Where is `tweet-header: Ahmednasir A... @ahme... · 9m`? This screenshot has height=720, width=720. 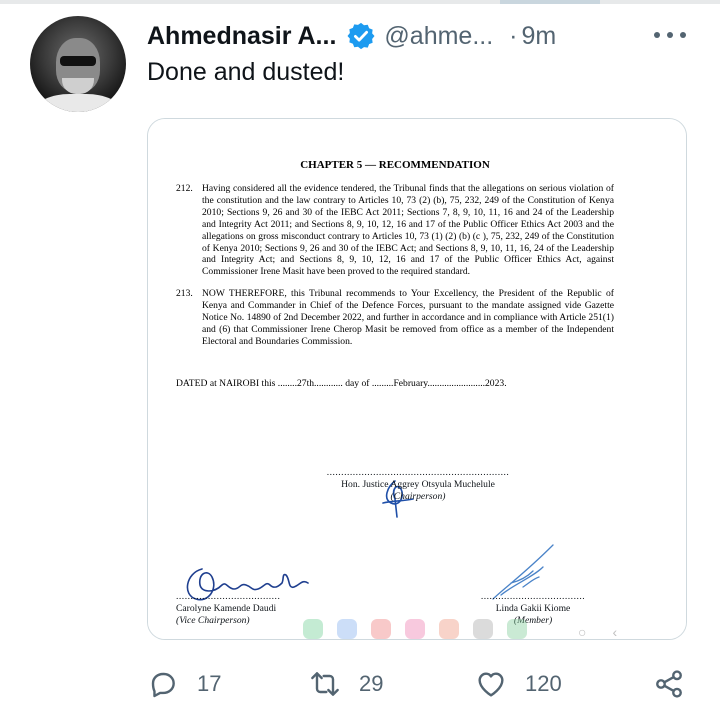
tweet-header: Ahmednasir A... @ahme... · 9m is located at coordinates (351, 36).